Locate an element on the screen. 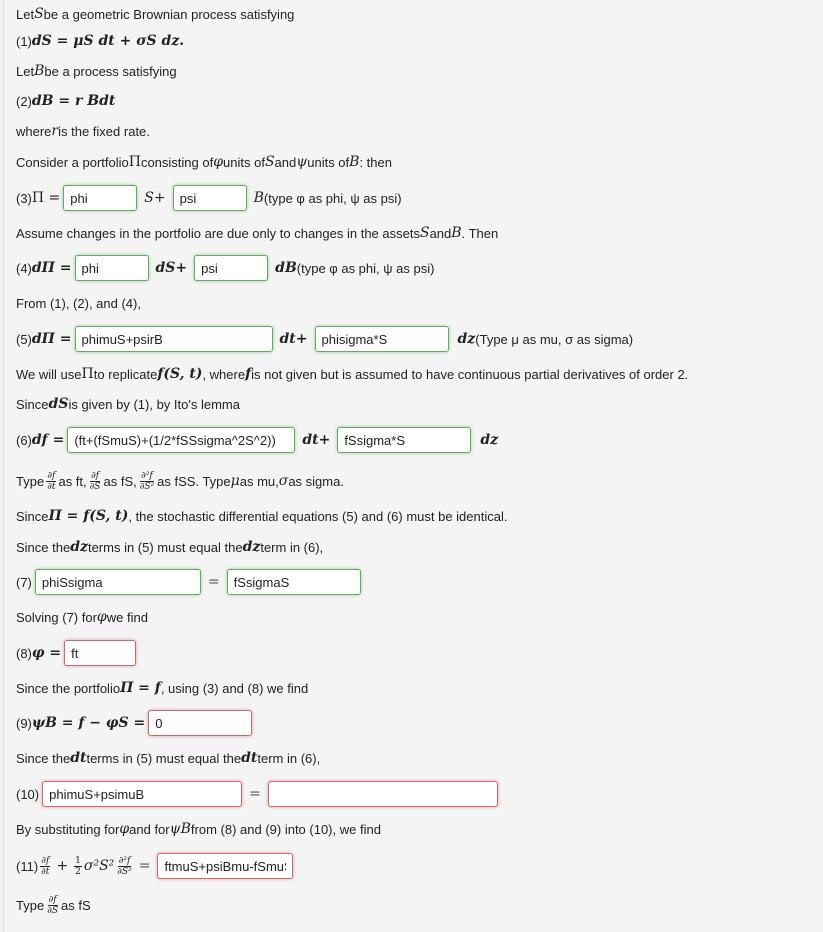 The height and width of the screenshot is (932, 823). math-r: r is located at coordinates (55, 131).